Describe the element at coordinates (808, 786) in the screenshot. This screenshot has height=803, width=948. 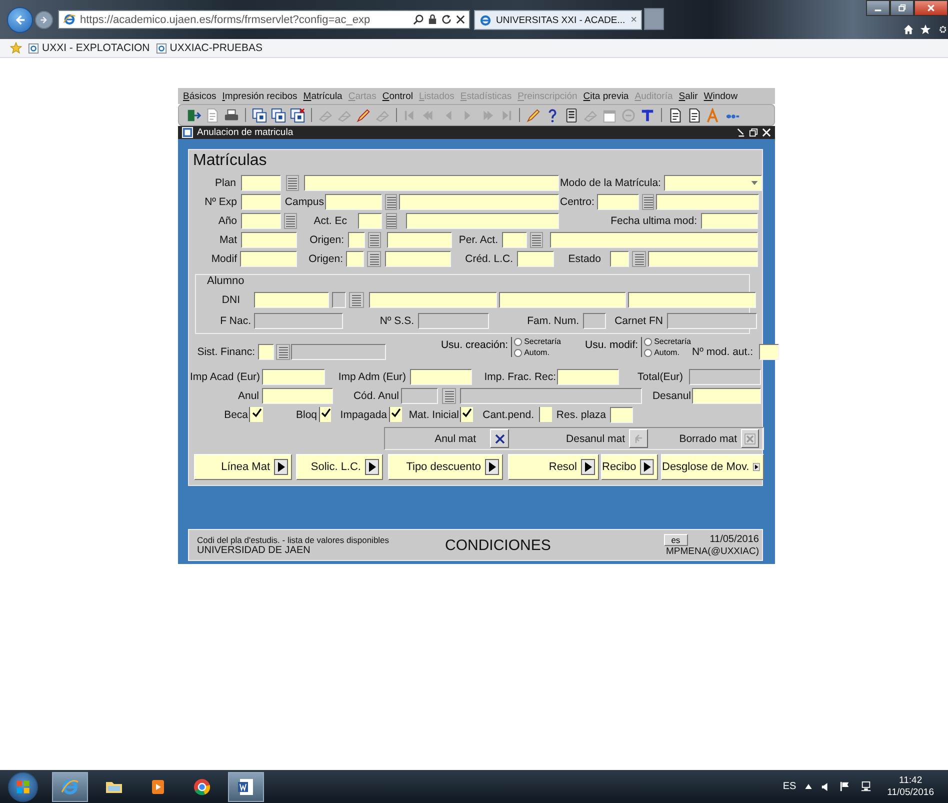
I see `up-arrow-icon` at that location.